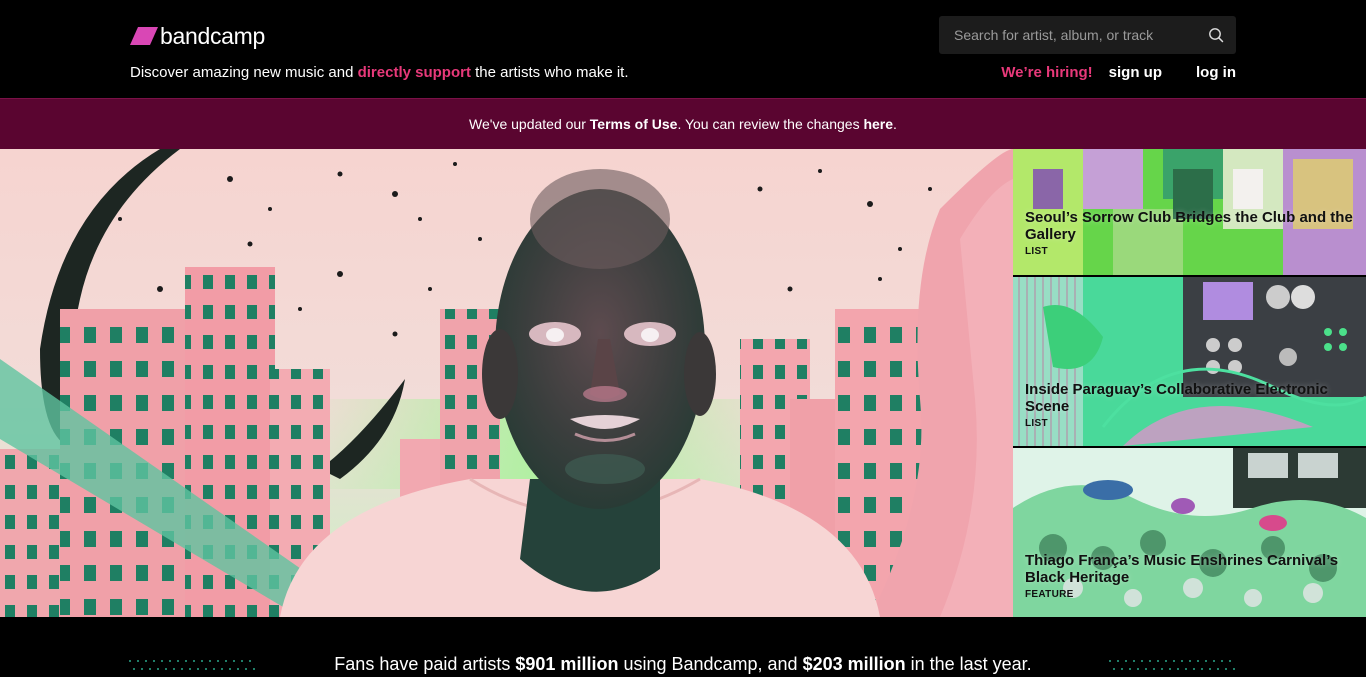  Describe the element at coordinates (854, 664) in the screenshot. I see `last-year-paid-value: $203 million` at that location.